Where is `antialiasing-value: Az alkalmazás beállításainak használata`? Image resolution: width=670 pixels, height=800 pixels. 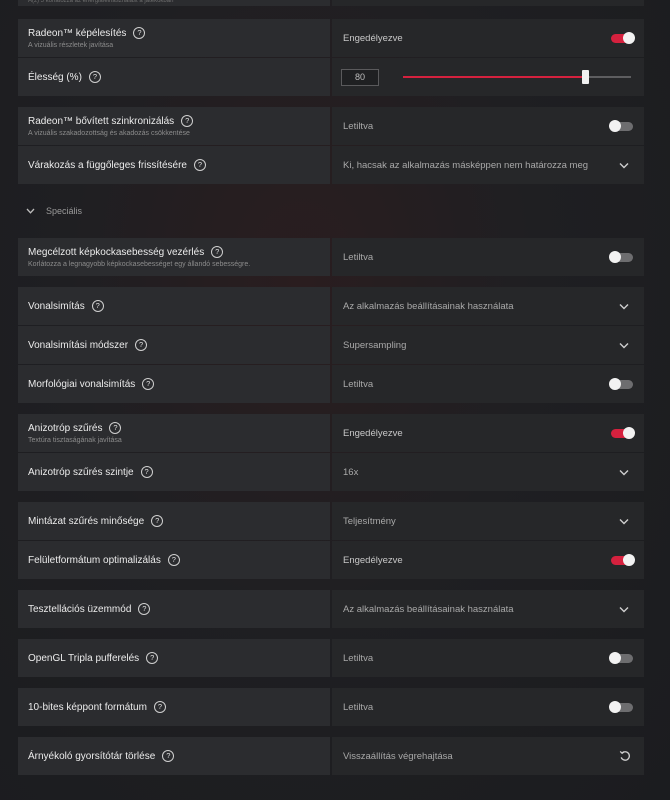
antialiasing-value: Az alkalmazás beállításainak használata is located at coordinates (428, 306).